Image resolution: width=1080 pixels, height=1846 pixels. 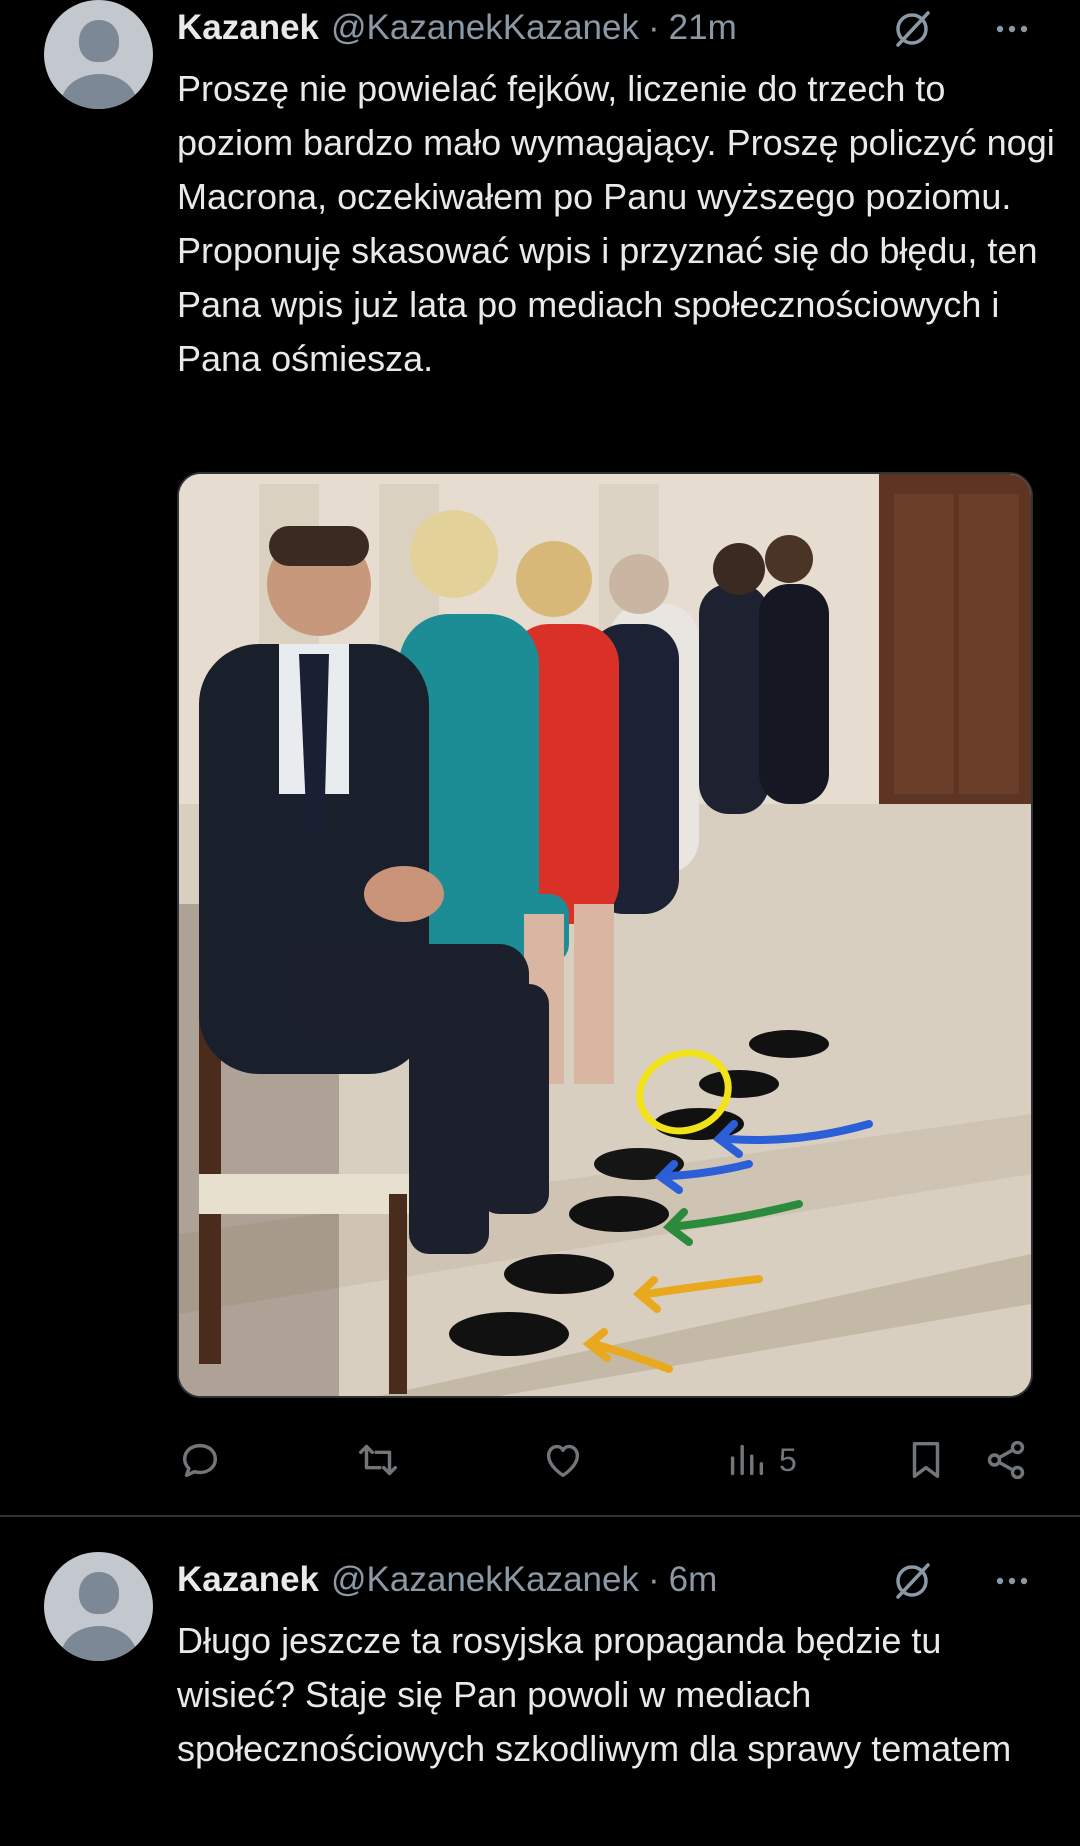 I want to click on timestamp: 21m, so click(x=703, y=28).